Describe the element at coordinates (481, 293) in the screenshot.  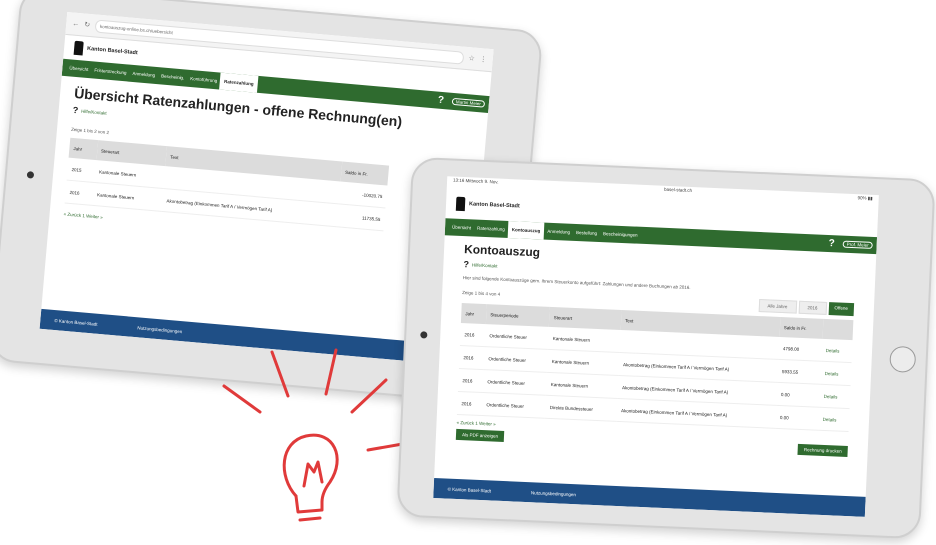
I see `result-count: Zeige 1 bis 4 von 4` at that location.